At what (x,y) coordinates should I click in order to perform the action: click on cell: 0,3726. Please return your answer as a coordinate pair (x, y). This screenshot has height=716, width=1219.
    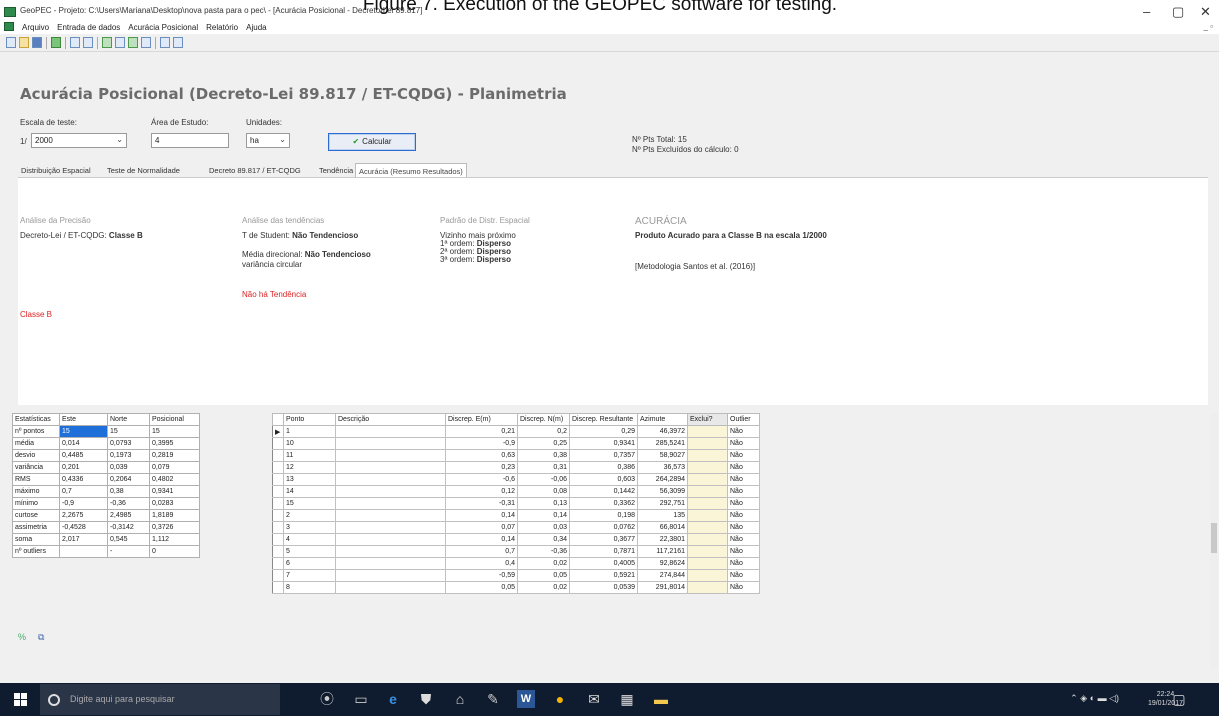
    Looking at the image, I should click on (174, 527).